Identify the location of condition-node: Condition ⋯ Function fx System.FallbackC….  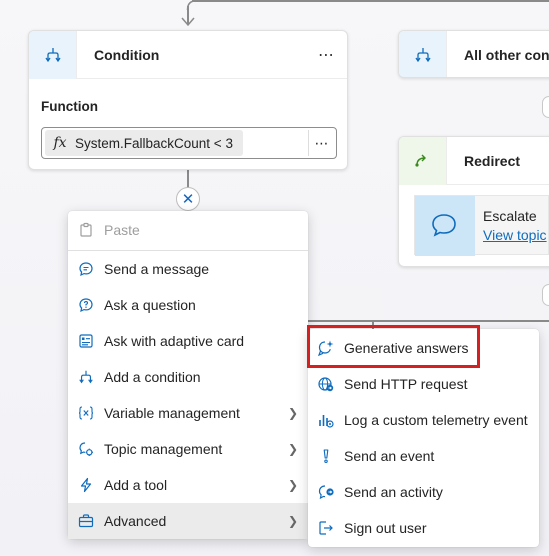
(188, 100).